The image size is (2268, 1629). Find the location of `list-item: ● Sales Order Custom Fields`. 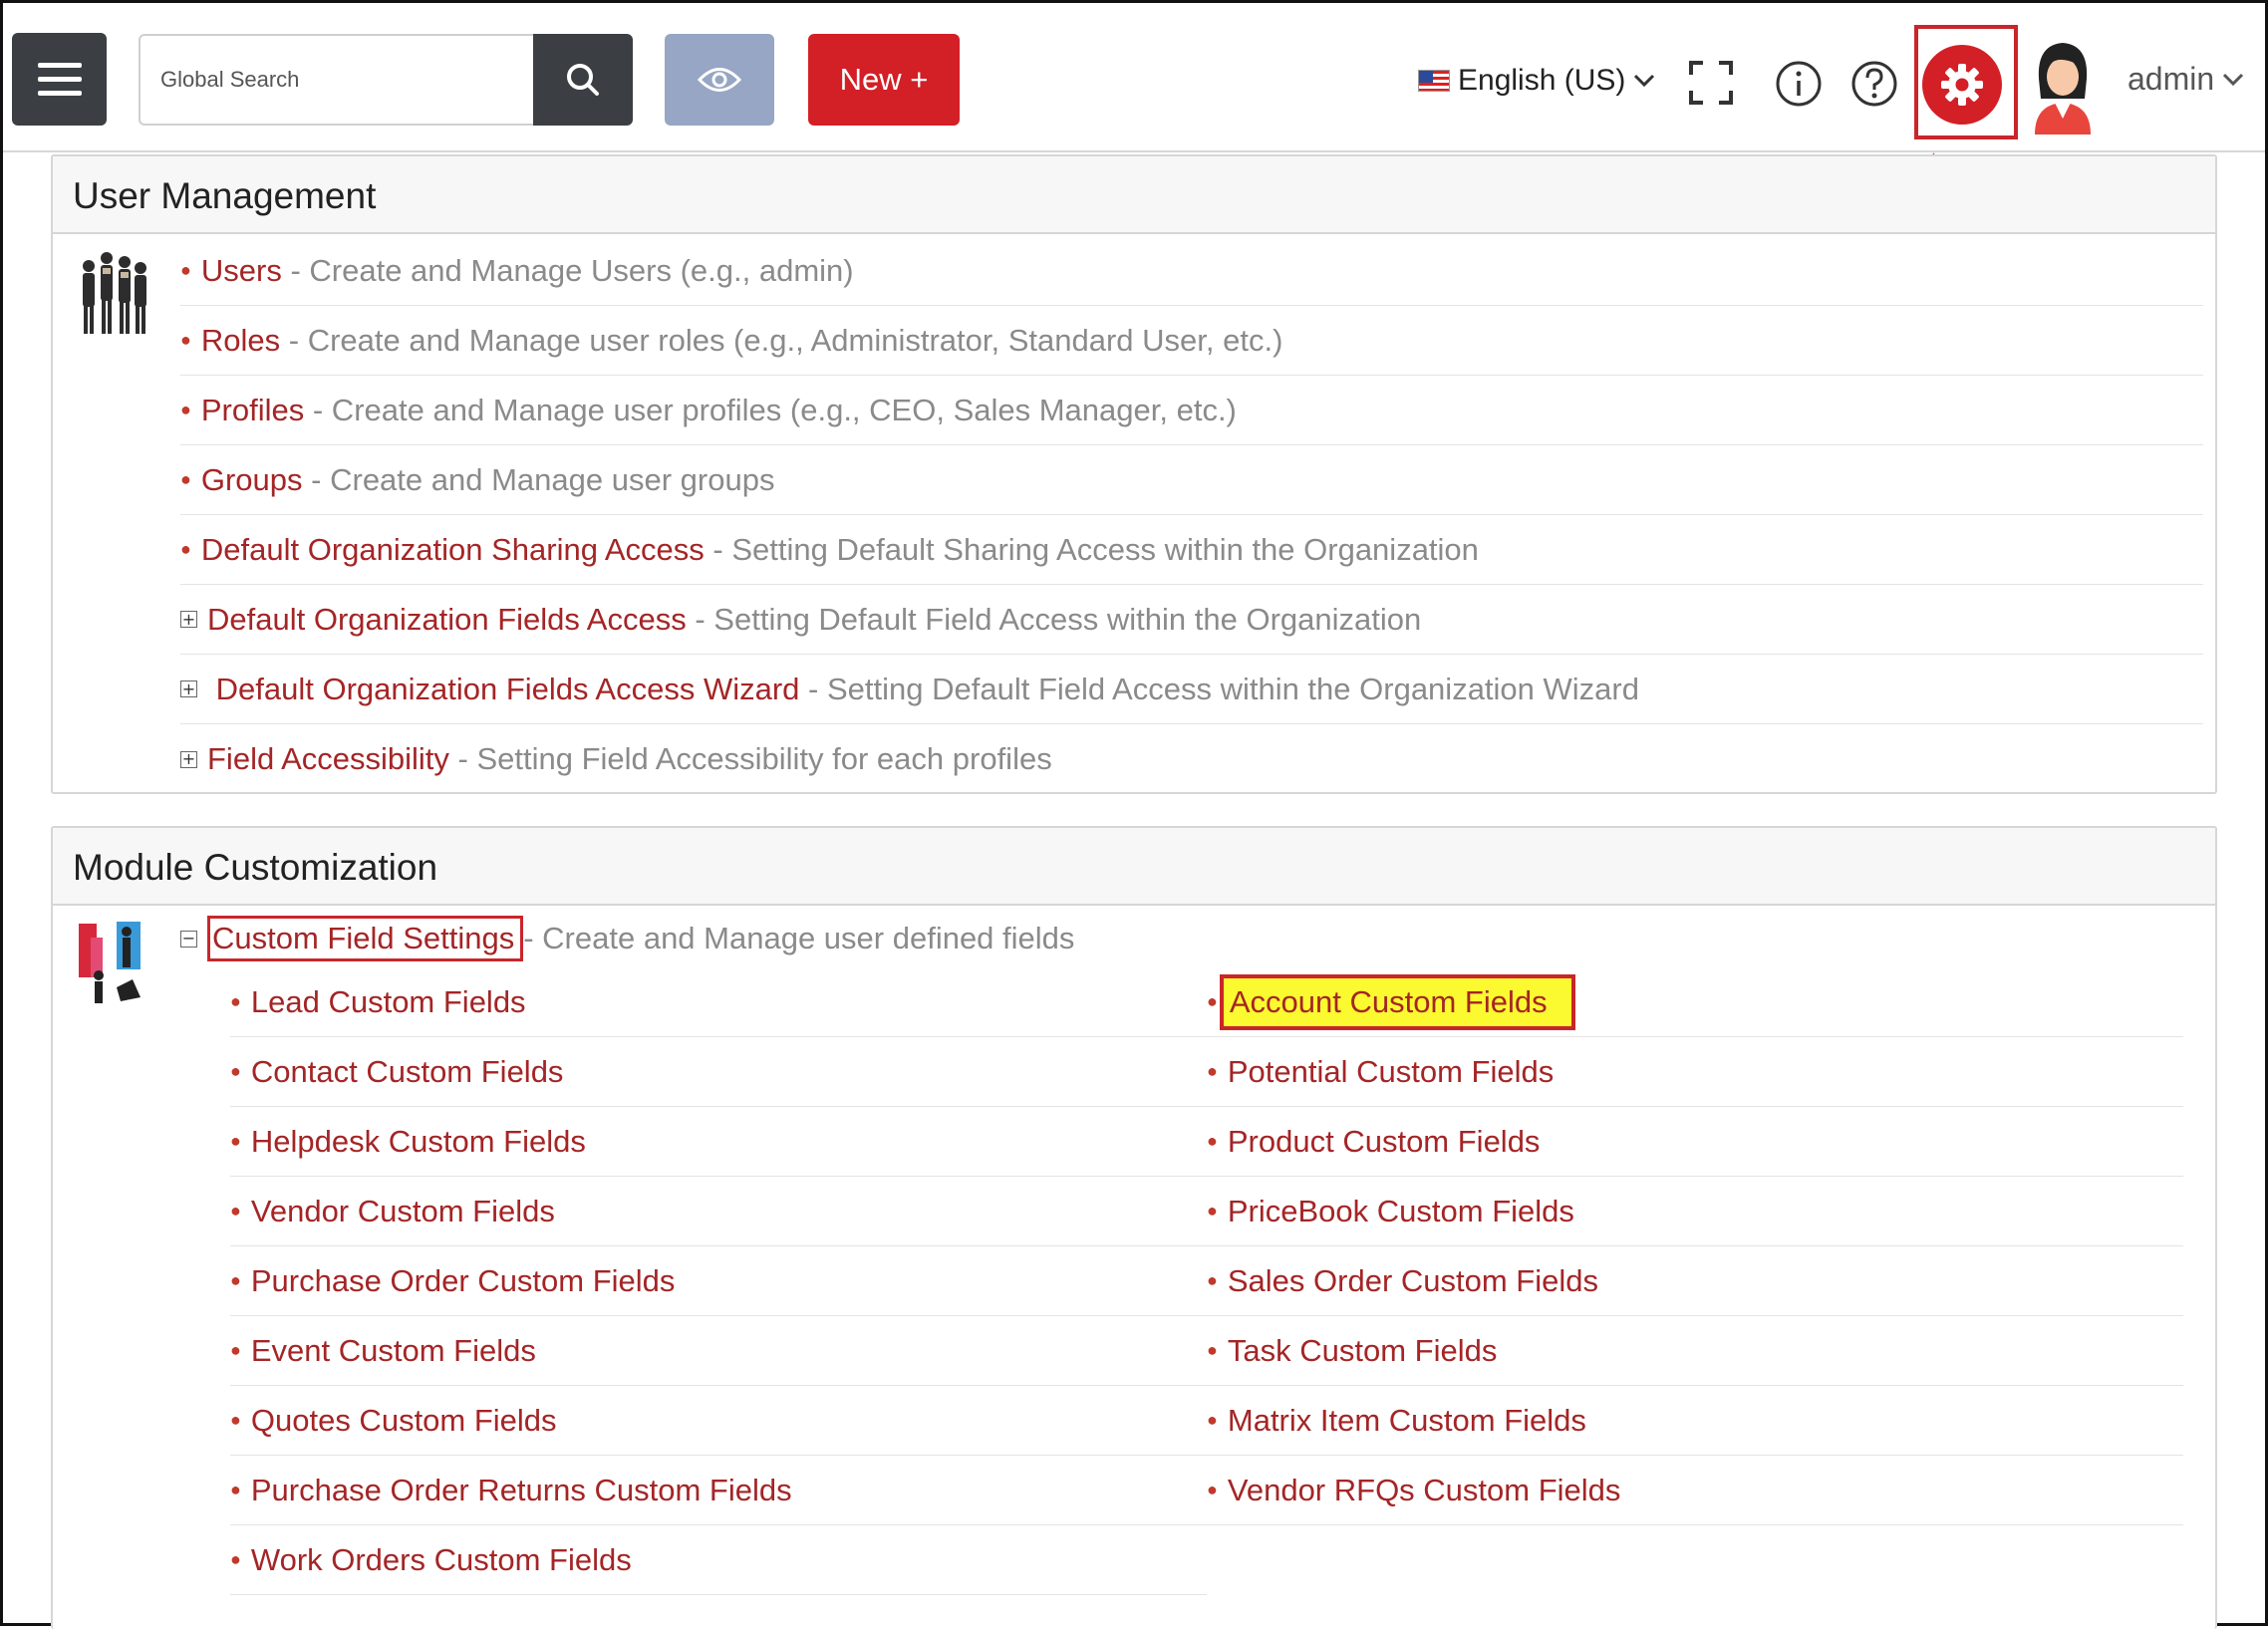

list-item: ● Sales Order Custom Fields is located at coordinates (1695, 1281).